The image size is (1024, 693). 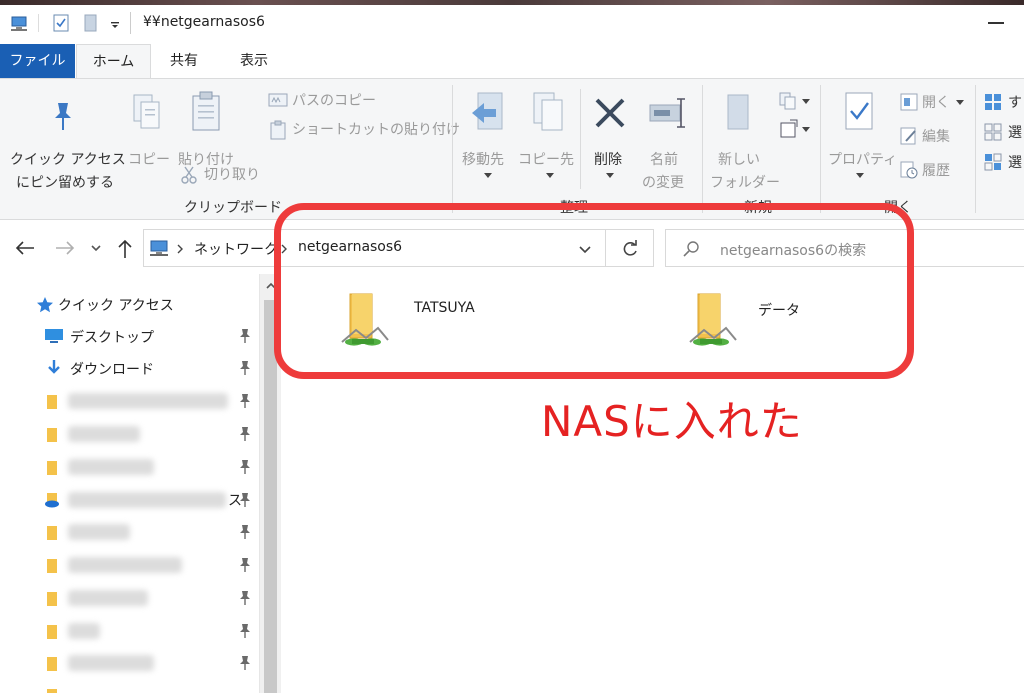 What do you see at coordinates (1003, 133) in the screenshot?
I see `select-none-button: 選` at bounding box center [1003, 133].